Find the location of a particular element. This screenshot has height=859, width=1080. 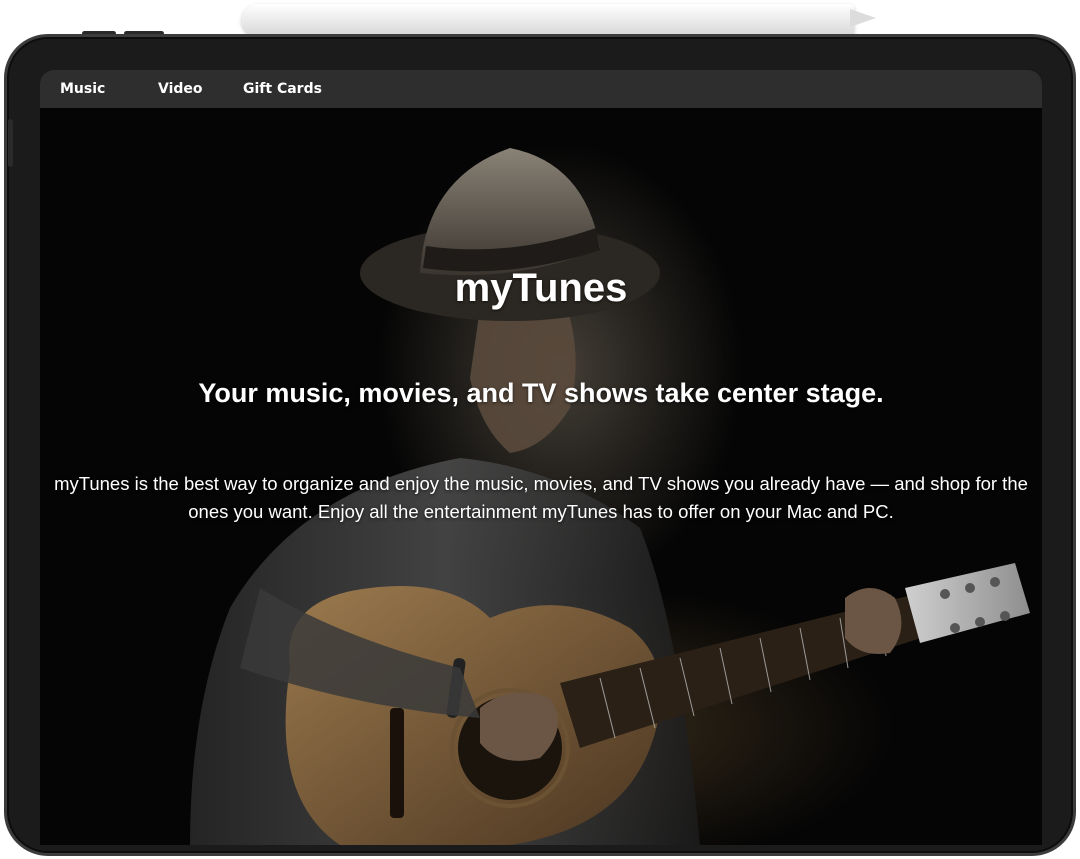

side-button is located at coordinates (10, 143).